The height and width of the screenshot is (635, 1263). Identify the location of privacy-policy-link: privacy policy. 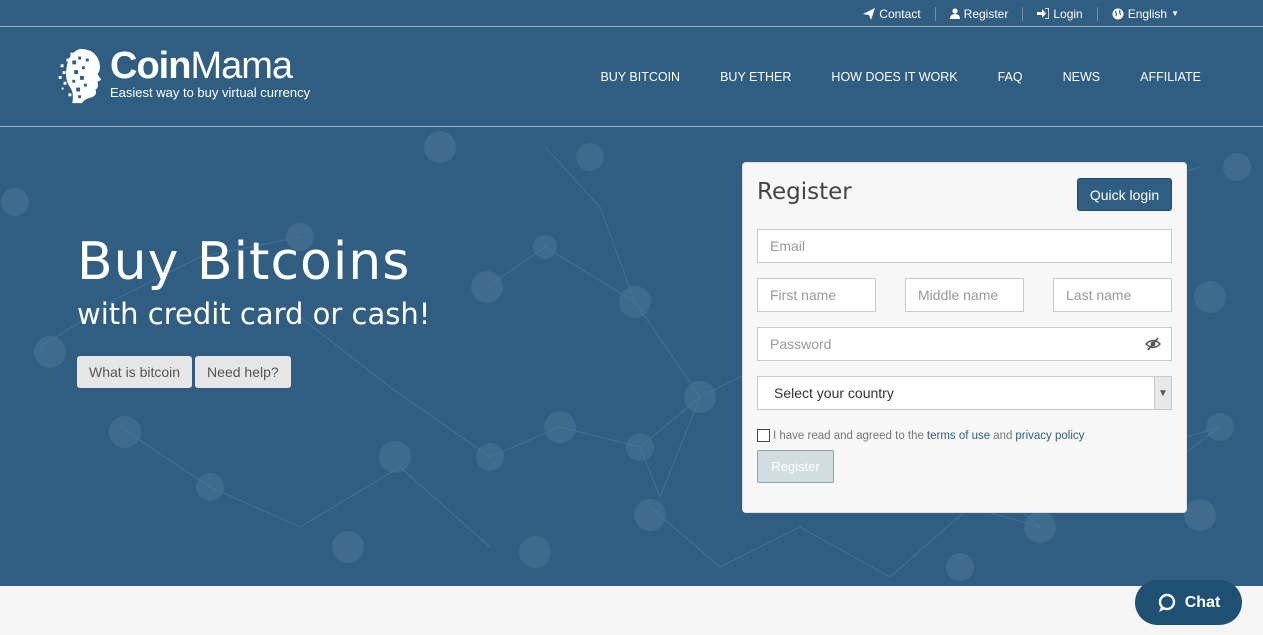
(1049, 436).